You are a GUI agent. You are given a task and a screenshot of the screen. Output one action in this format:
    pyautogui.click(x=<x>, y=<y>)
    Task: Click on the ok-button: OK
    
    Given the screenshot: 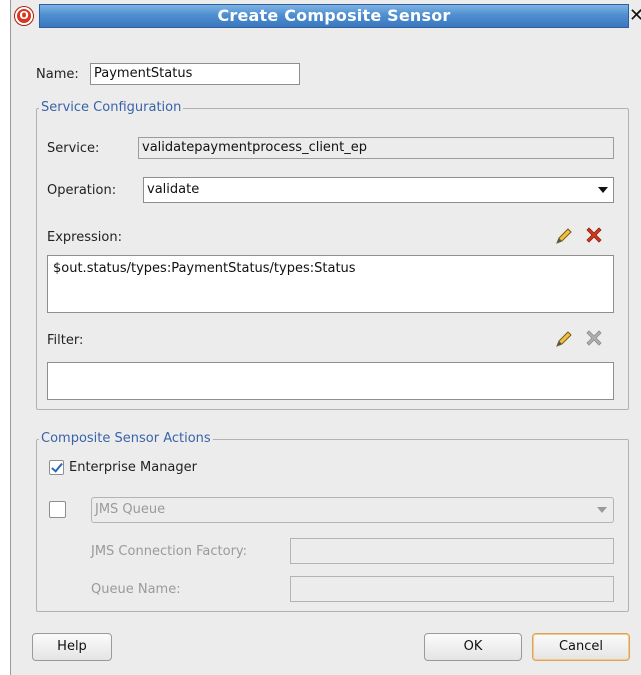 What is the action you would take?
    pyautogui.click(x=473, y=647)
    